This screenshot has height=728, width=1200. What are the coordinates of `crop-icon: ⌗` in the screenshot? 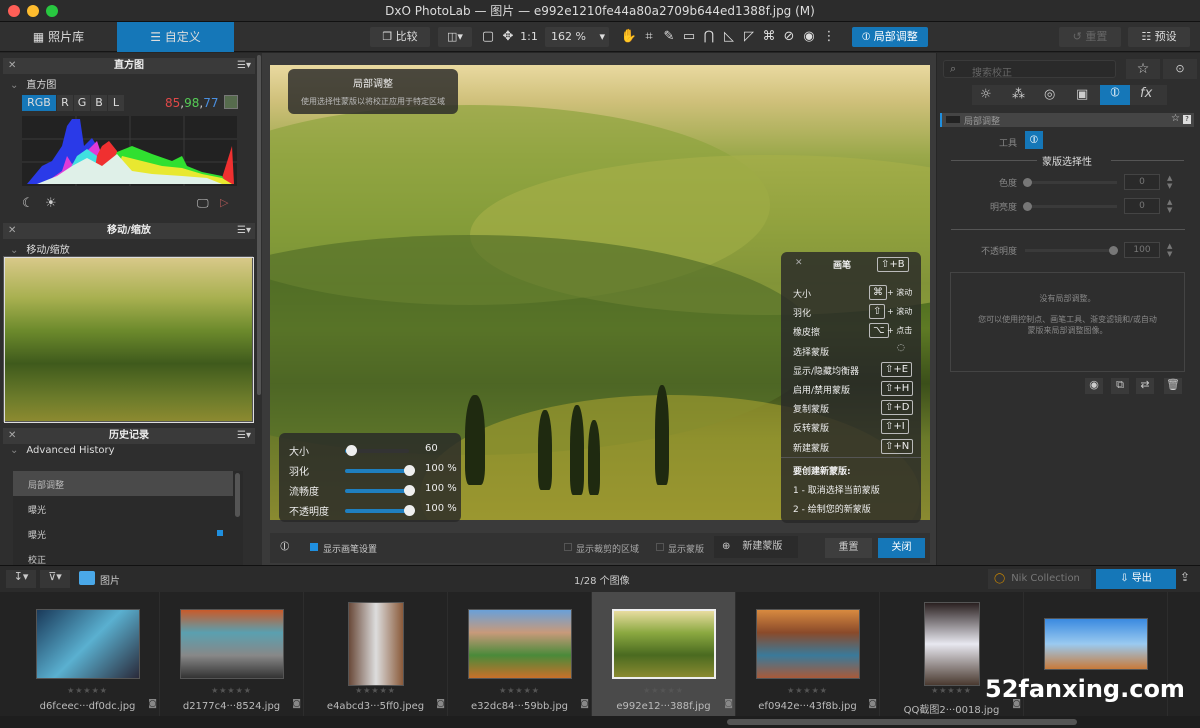 It's located at (649, 37).